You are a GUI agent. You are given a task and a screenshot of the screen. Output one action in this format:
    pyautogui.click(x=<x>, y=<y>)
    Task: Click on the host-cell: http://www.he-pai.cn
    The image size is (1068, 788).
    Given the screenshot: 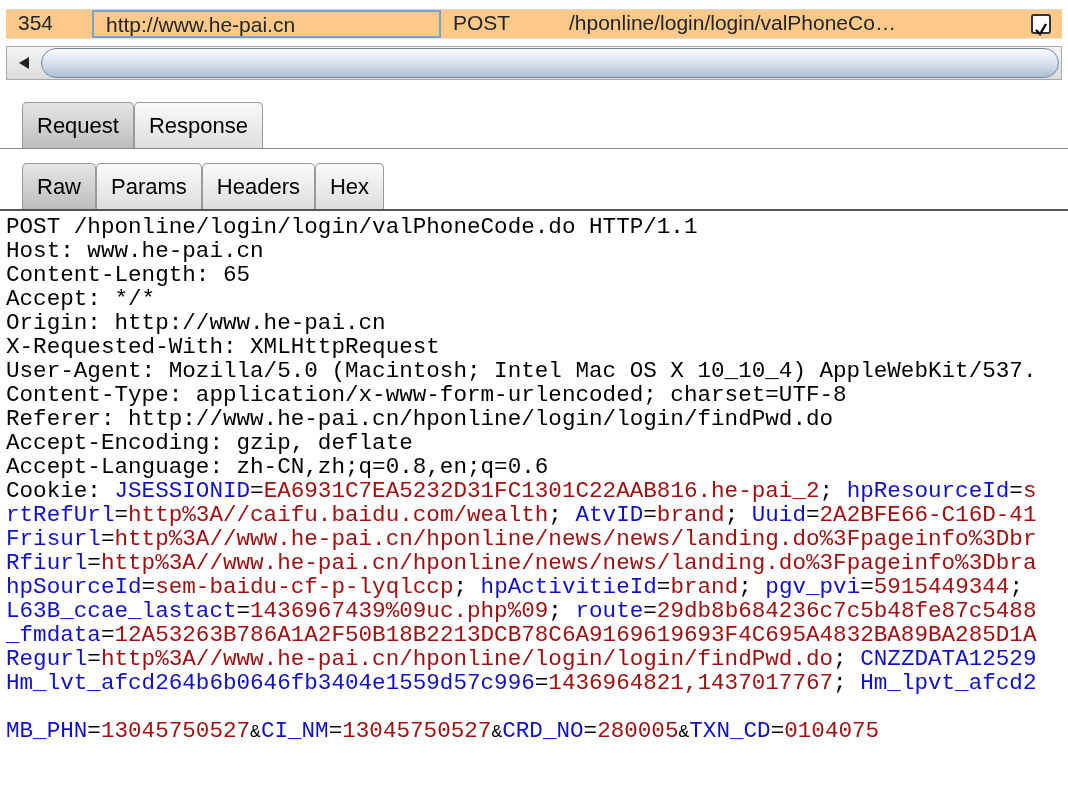 What is the action you would take?
    pyautogui.click(x=266, y=24)
    